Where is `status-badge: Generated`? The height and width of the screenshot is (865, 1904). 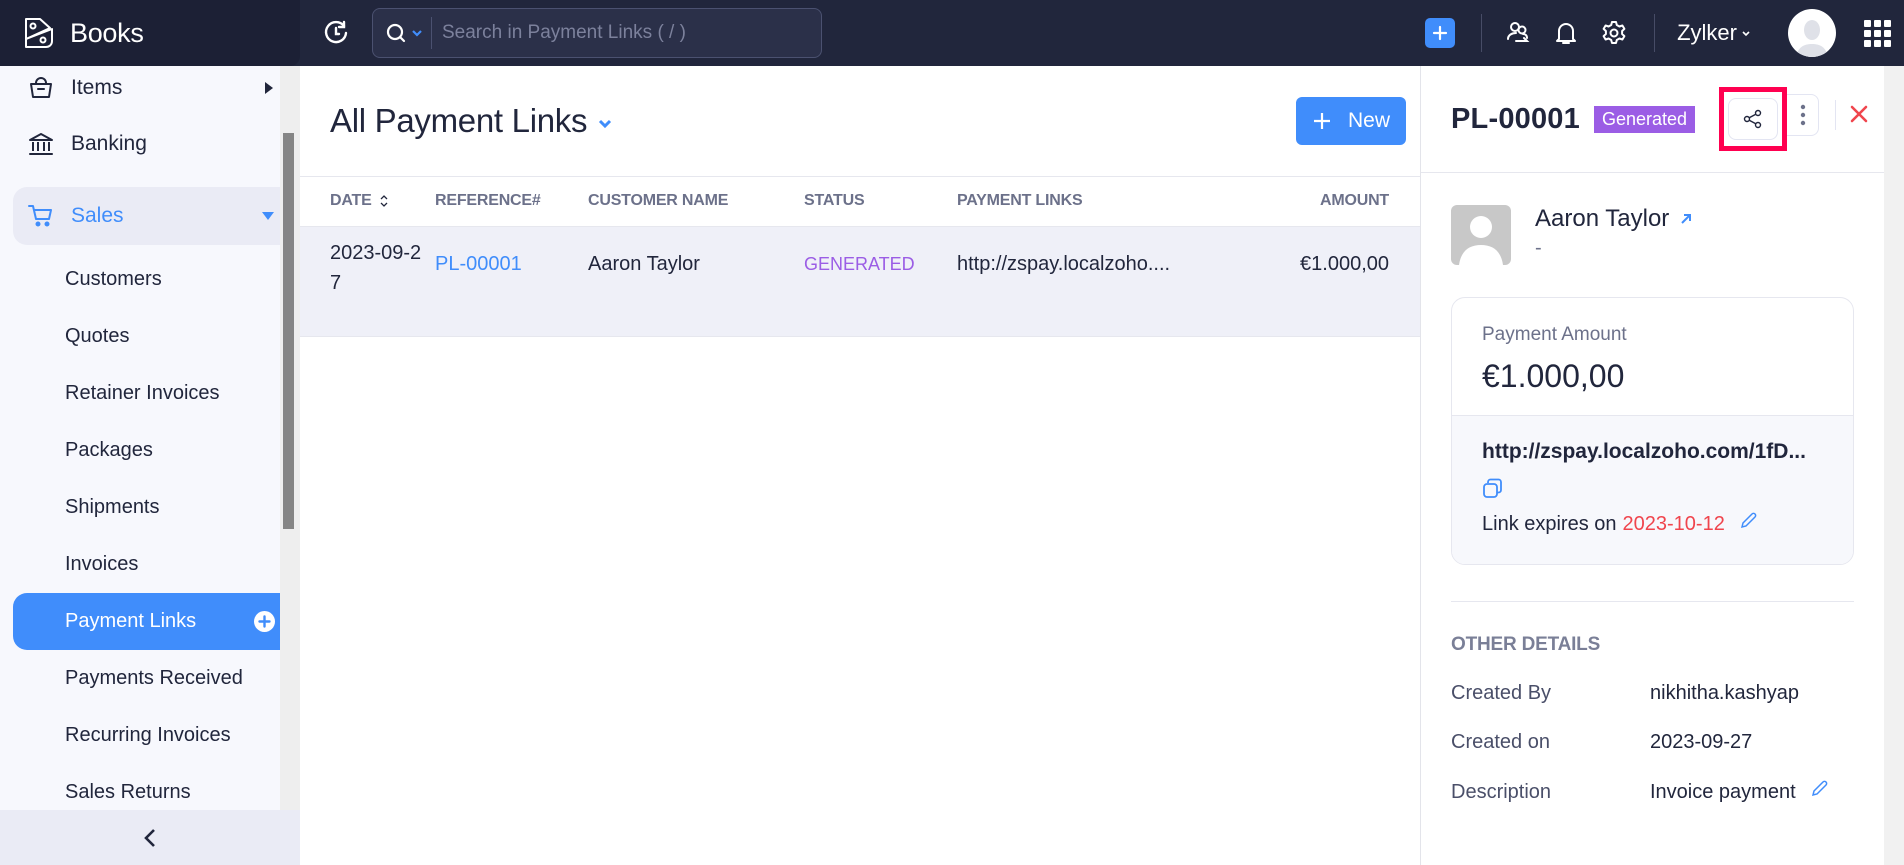
status-badge: Generated is located at coordinates (1644, 119).